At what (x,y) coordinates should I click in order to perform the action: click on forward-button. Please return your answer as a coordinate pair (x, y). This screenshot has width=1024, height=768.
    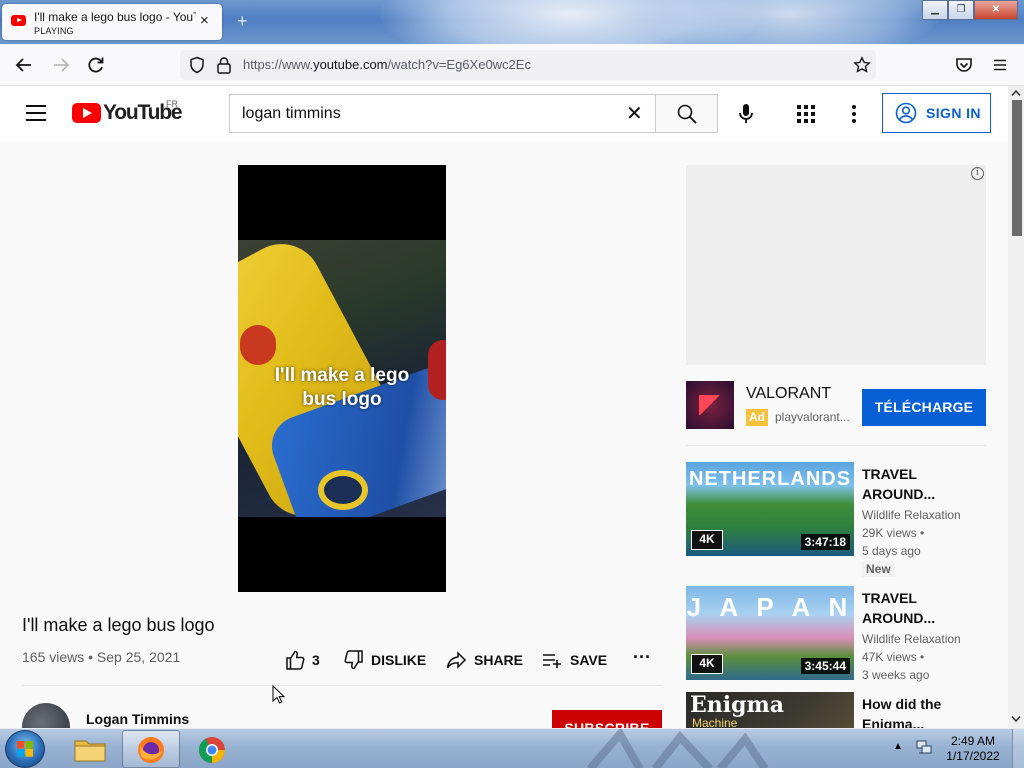
    Looking at the image, I should click on (61, 65).